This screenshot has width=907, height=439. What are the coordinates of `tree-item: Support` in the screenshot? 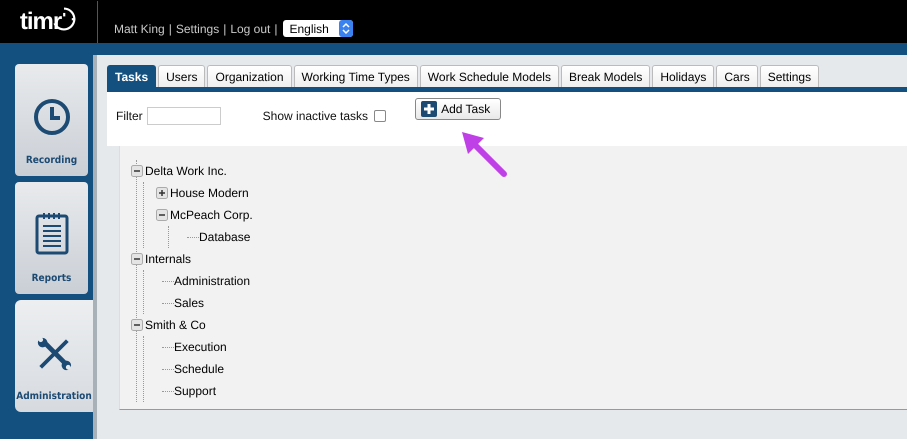 It's located at (195, 391).